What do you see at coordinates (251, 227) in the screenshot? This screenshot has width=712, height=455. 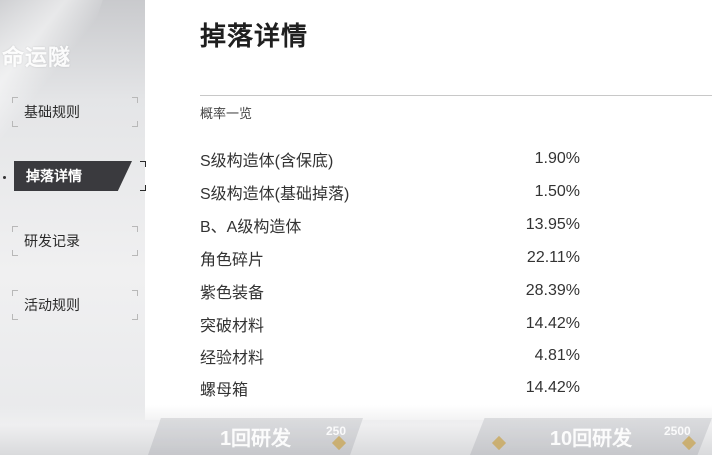 I see `rate-name: B、A级构造体` at bounding box center [251, 227].